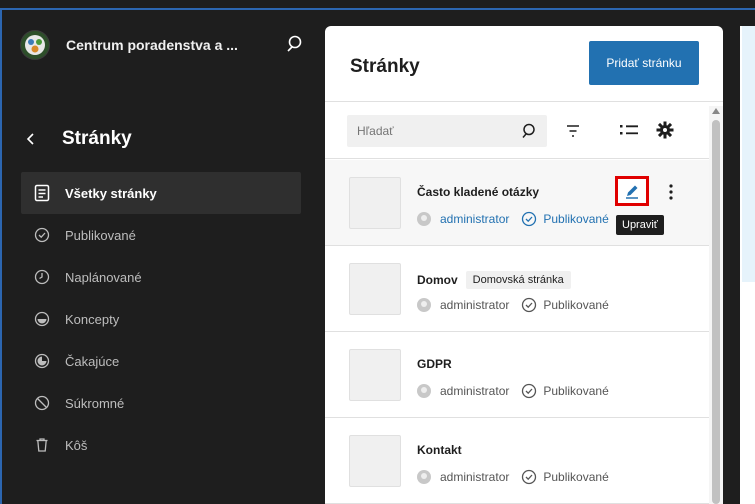 Image resolution: width=755 pixels, height=504 pixels. What do you see at coordinates (640, 225) in the screenshot?
I see `tooltip: Upraviť` at bounding box center [640, 225].